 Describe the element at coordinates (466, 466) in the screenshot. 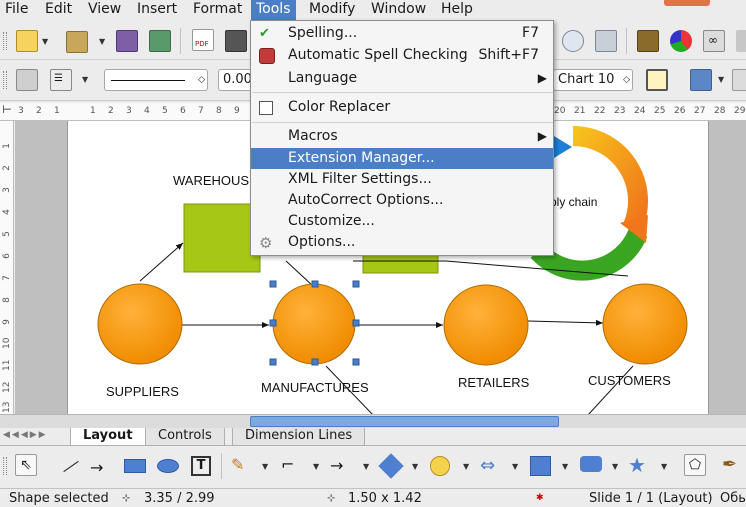

I see `symbol-dropdown-icon: ▼` at that location.